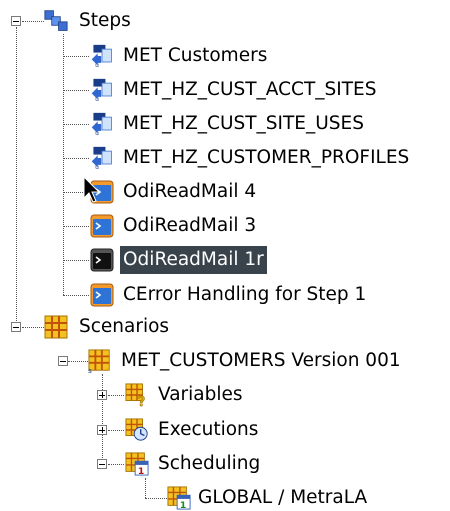 The image size is (450, 511). Describe the element at coordinates (56, 327) in the screenshot. I see `scenarios-icon` at that location.